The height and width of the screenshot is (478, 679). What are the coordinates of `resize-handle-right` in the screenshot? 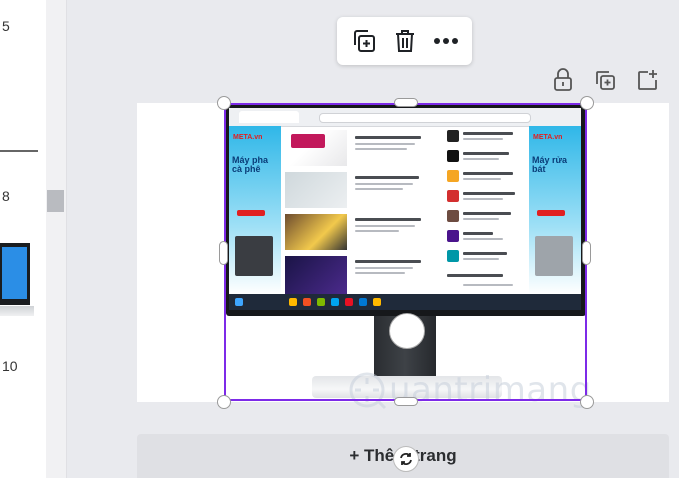 It's located at (586, 253).